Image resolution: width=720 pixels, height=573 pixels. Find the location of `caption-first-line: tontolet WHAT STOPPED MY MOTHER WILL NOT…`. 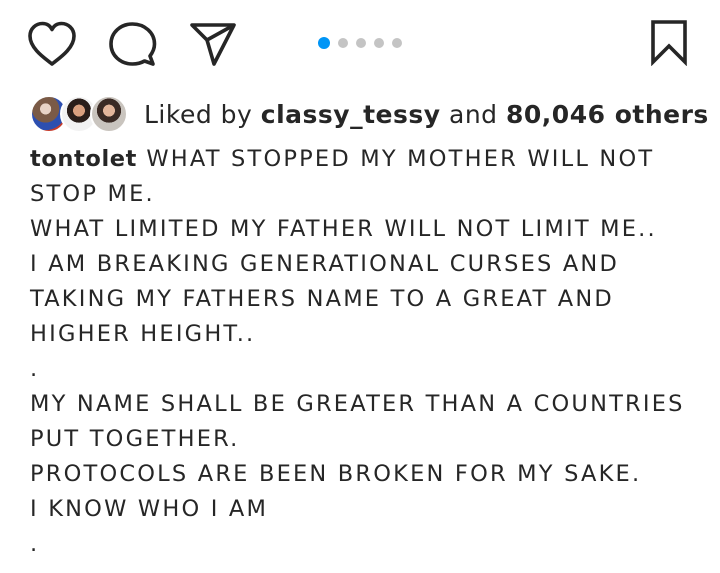

caption-first-line: tontolet WHAT STOPPED MY MOTHER WILL NOT… is located at coordinates (365, 177).